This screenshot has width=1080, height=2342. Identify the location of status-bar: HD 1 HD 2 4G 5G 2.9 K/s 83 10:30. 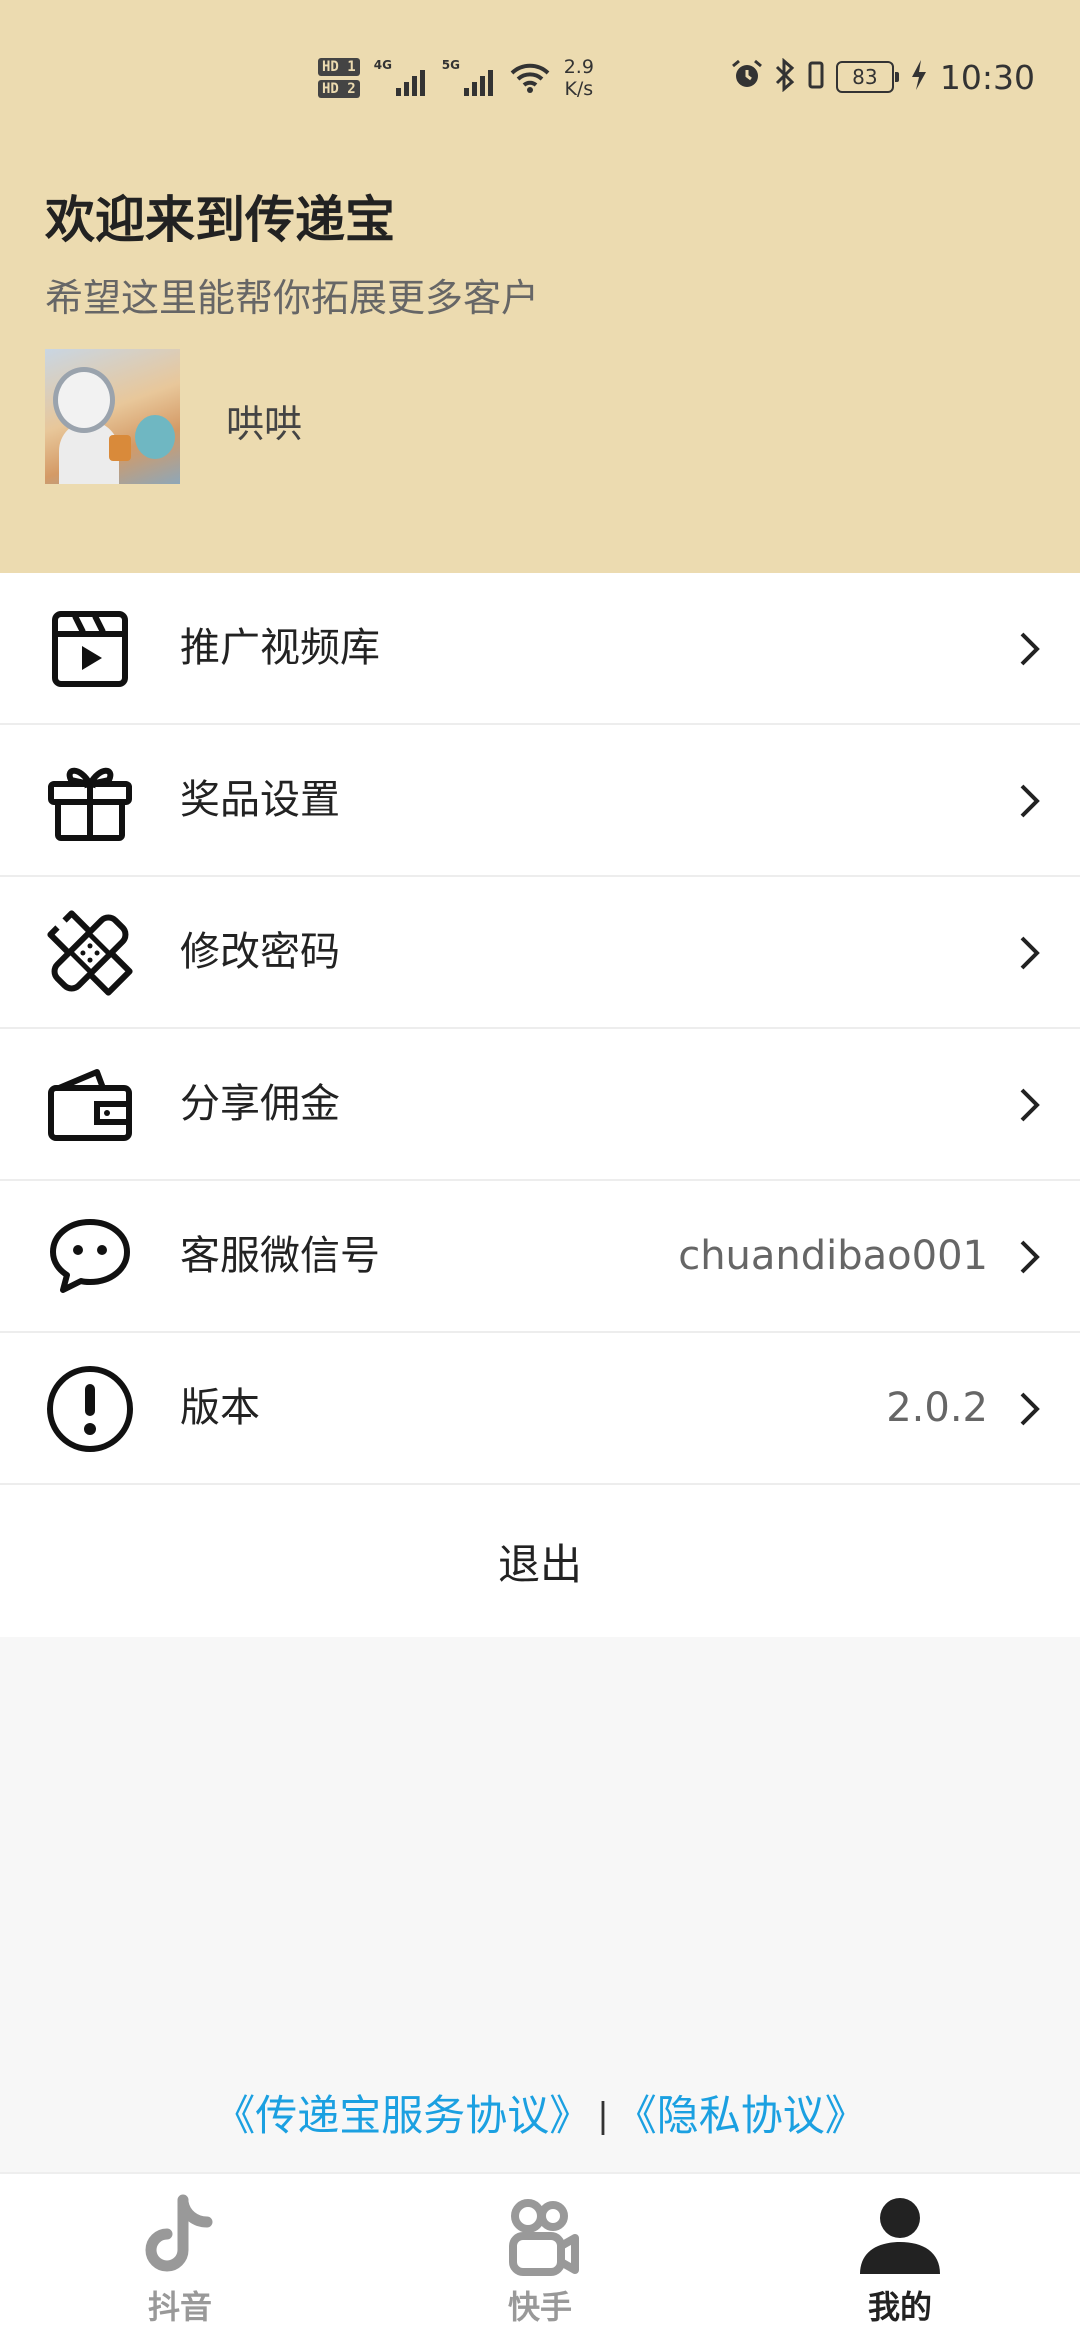
(540, 75).